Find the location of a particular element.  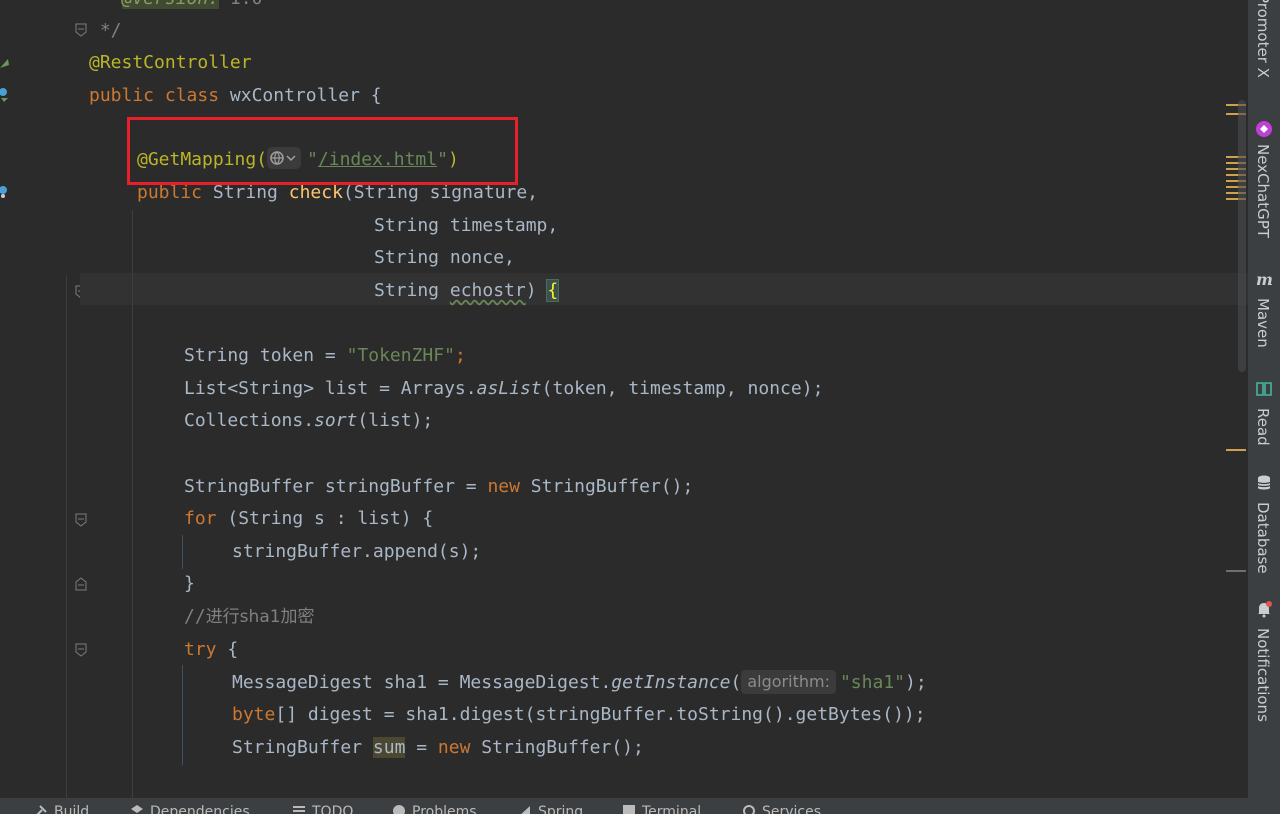

request-mapping-icon is located at coordinates (5, 192).